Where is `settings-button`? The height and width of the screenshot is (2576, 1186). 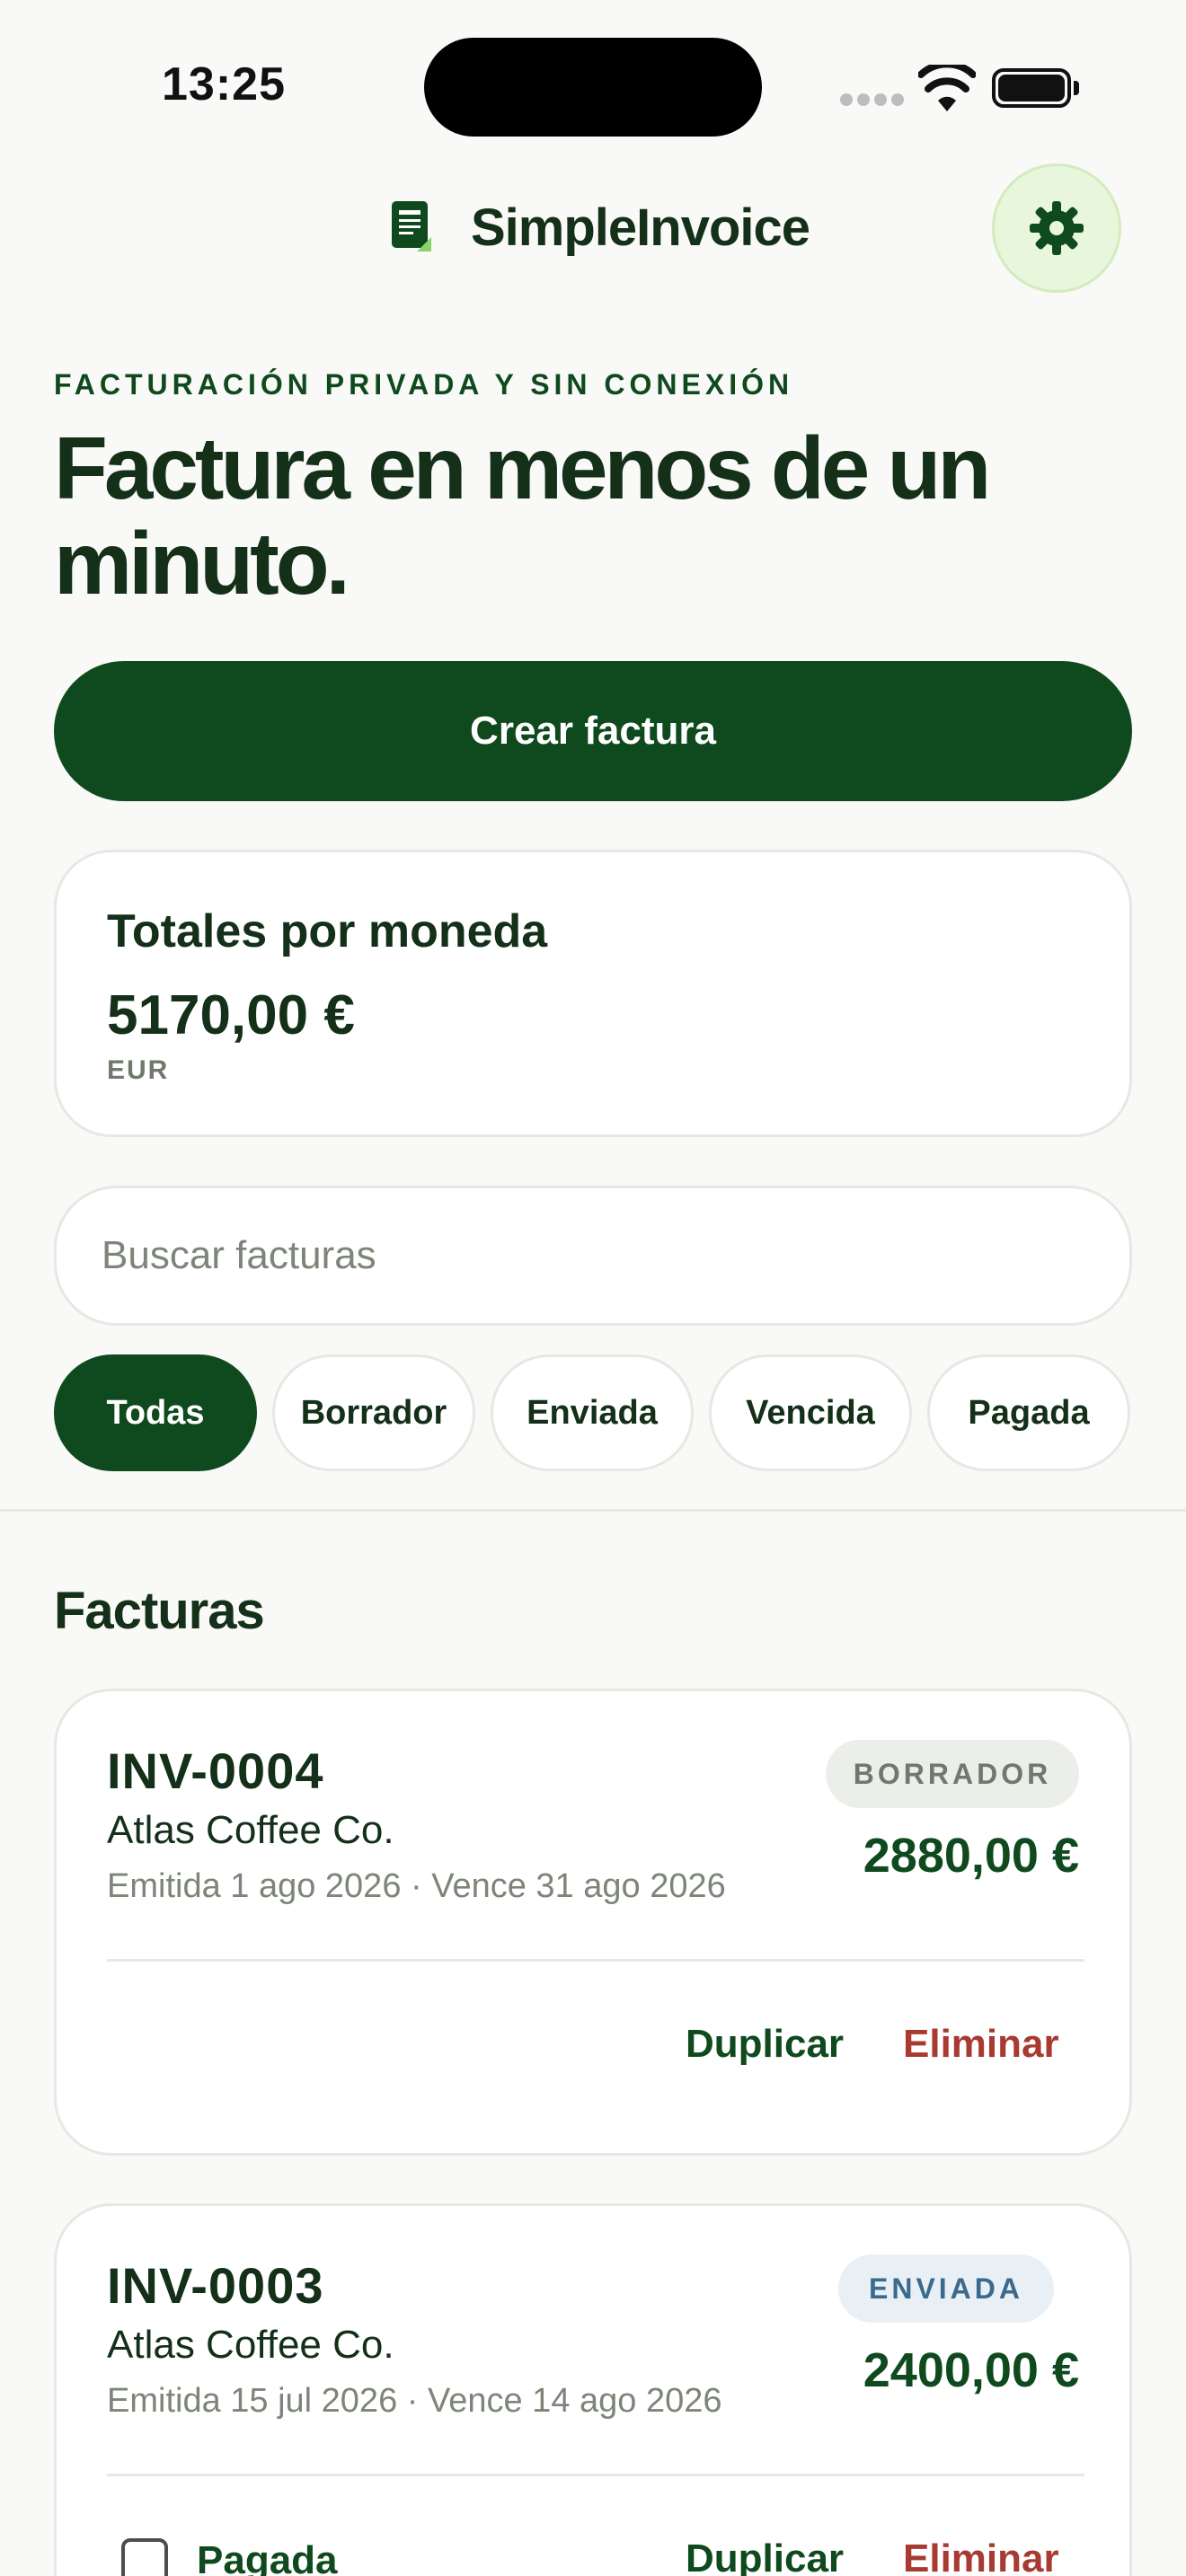 settings-button is located at coordinates (1056, 228).